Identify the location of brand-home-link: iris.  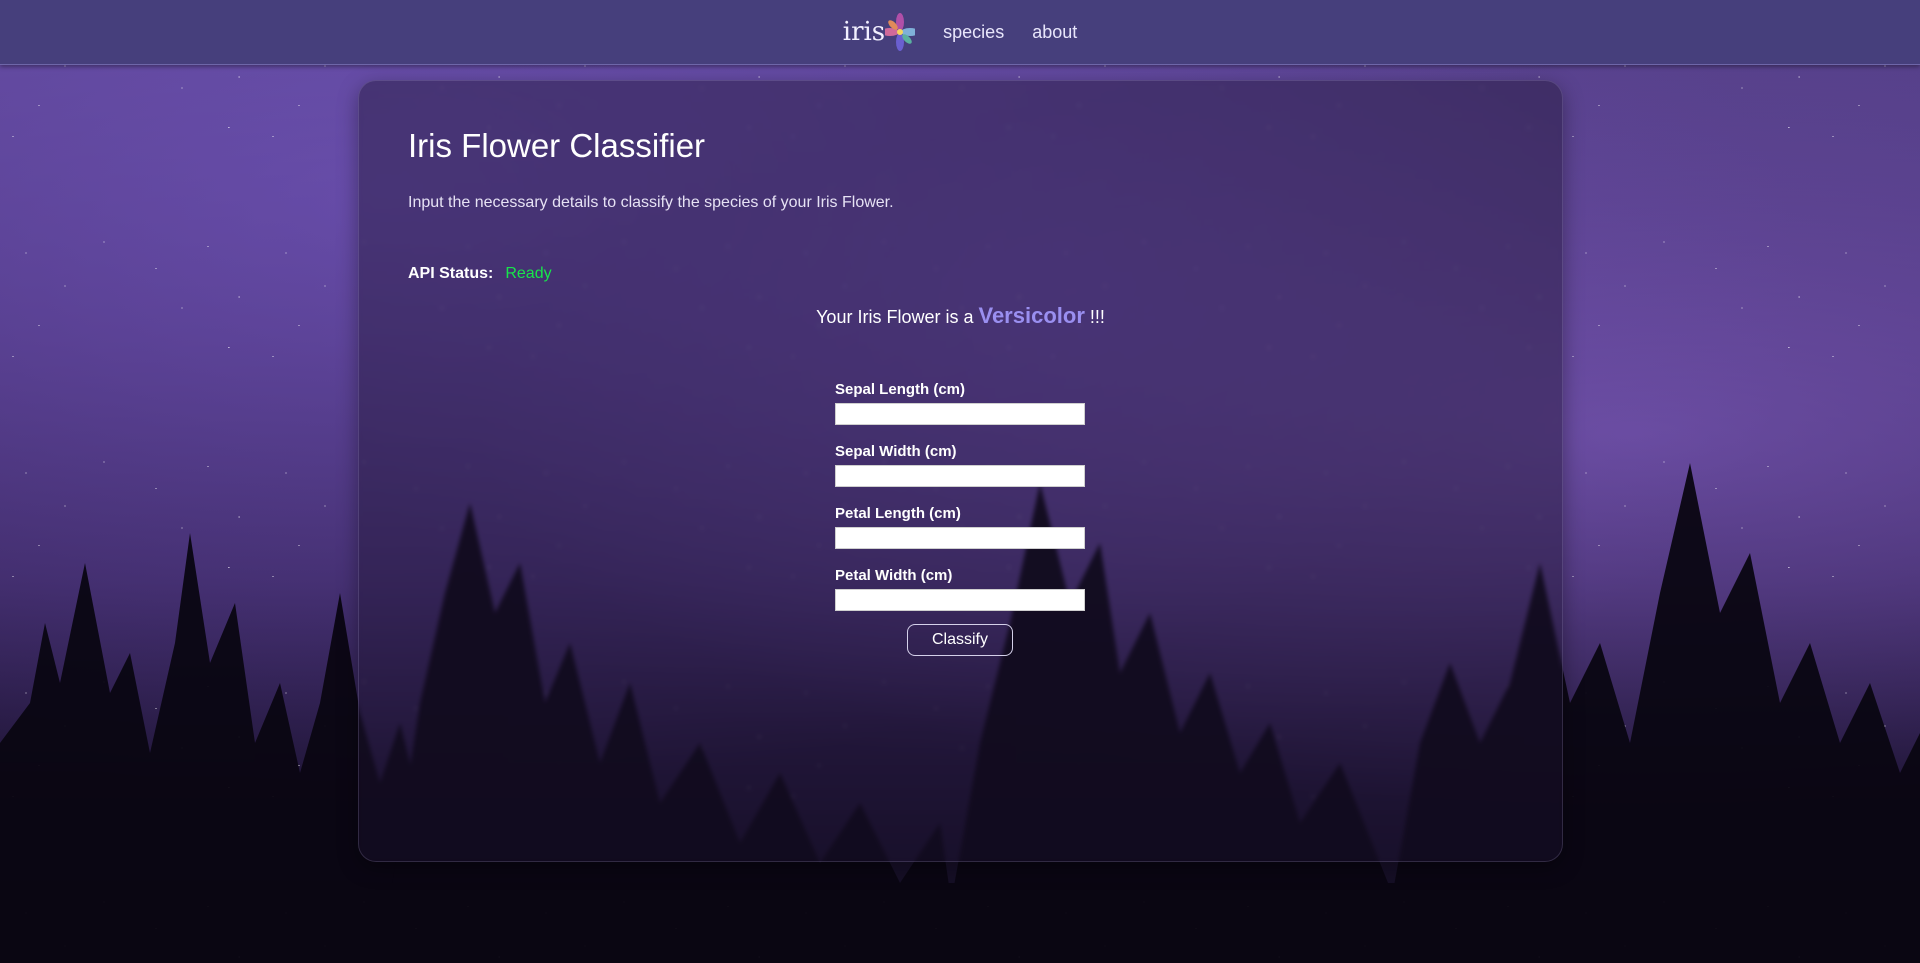
(879, 32).